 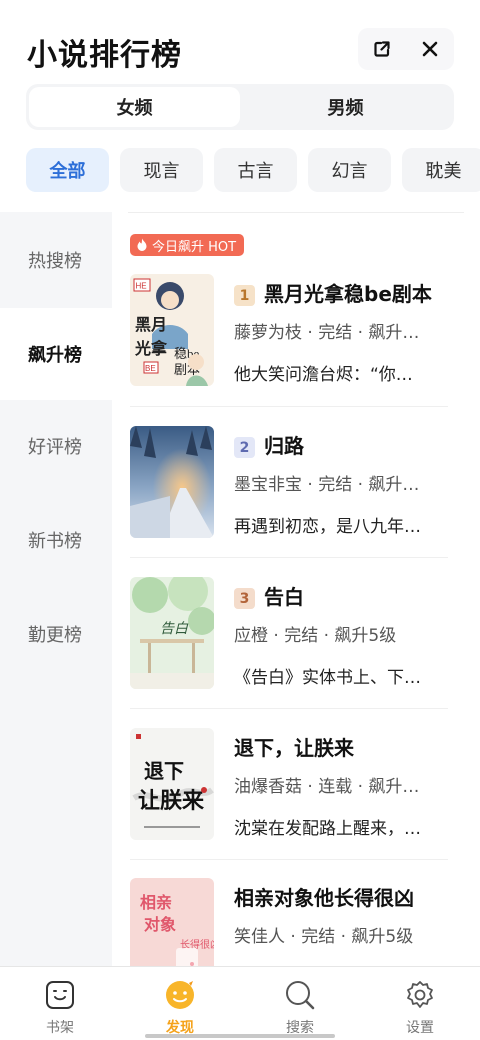 I want to click on category-fantasy-romance: 幻言, so click(x=349, y=170).